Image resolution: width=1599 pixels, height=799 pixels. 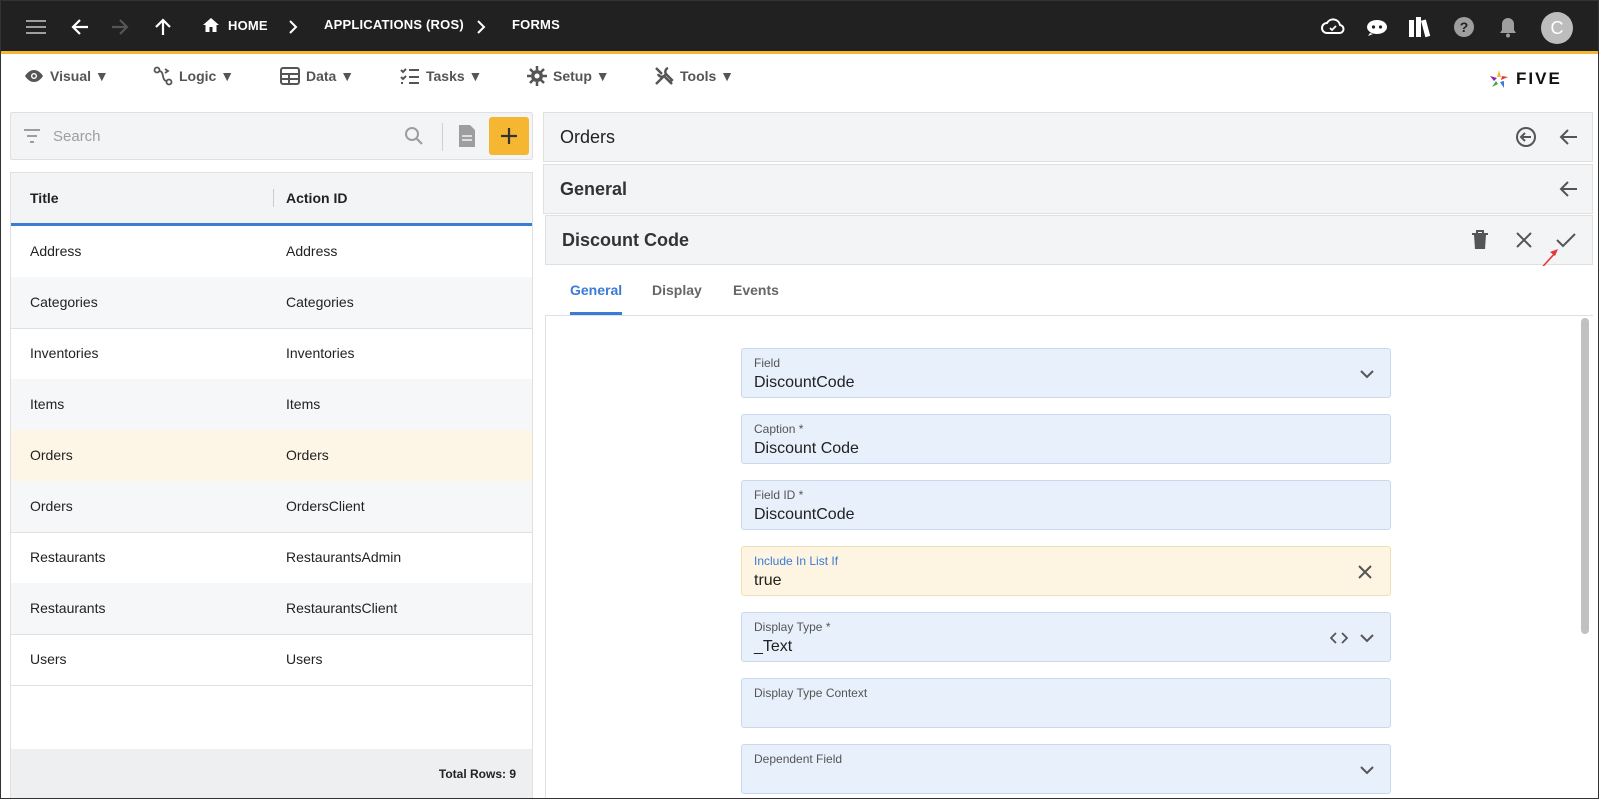 I want to click on breadcrumb-applications-label: APPLICATIONS (ROS), so click(x=394, y=24).